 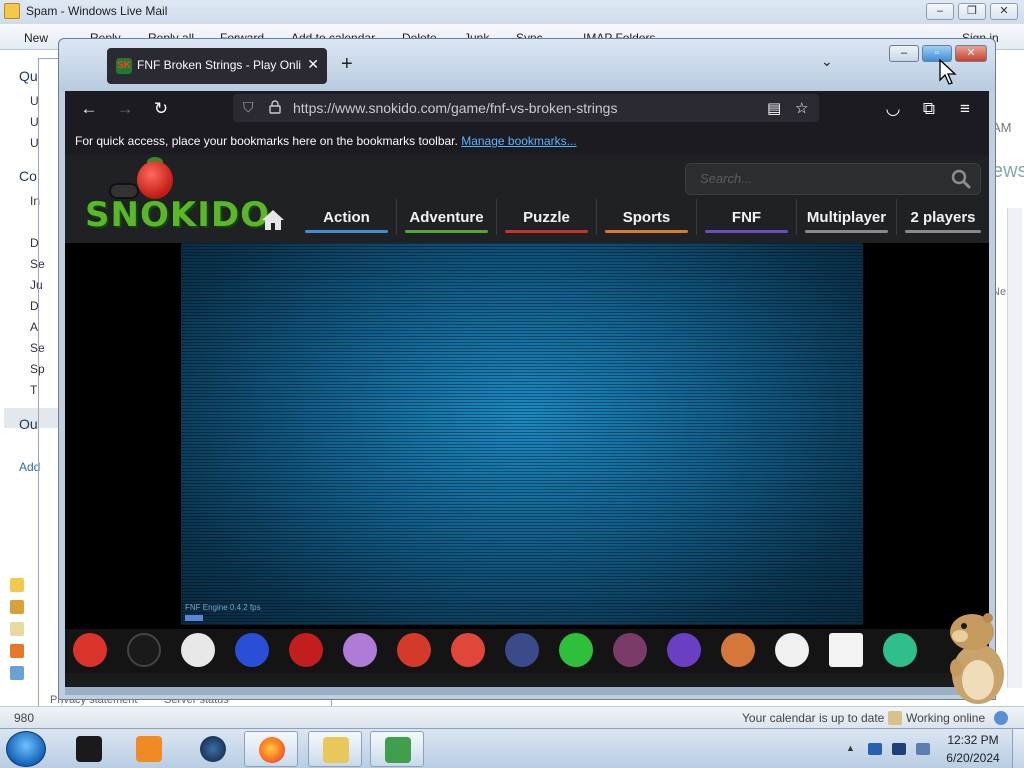 I want to click on nav-category-label: 2 players, so click(x=943, y=217).